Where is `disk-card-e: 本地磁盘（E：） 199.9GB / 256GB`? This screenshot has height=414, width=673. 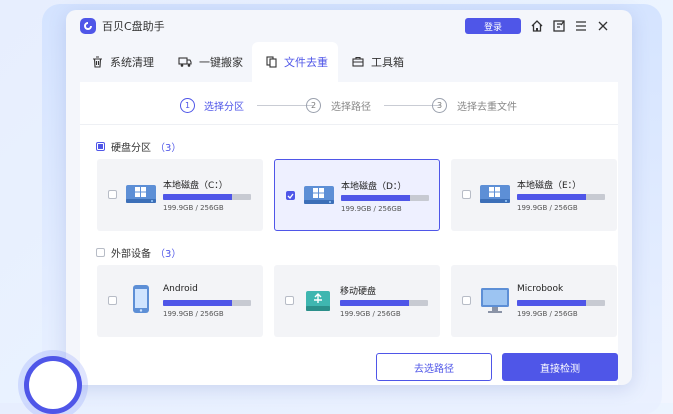 disk-card-e: 本地磁盘（E：） 199.9GB / 256GB is located at coordinates (534, 195).